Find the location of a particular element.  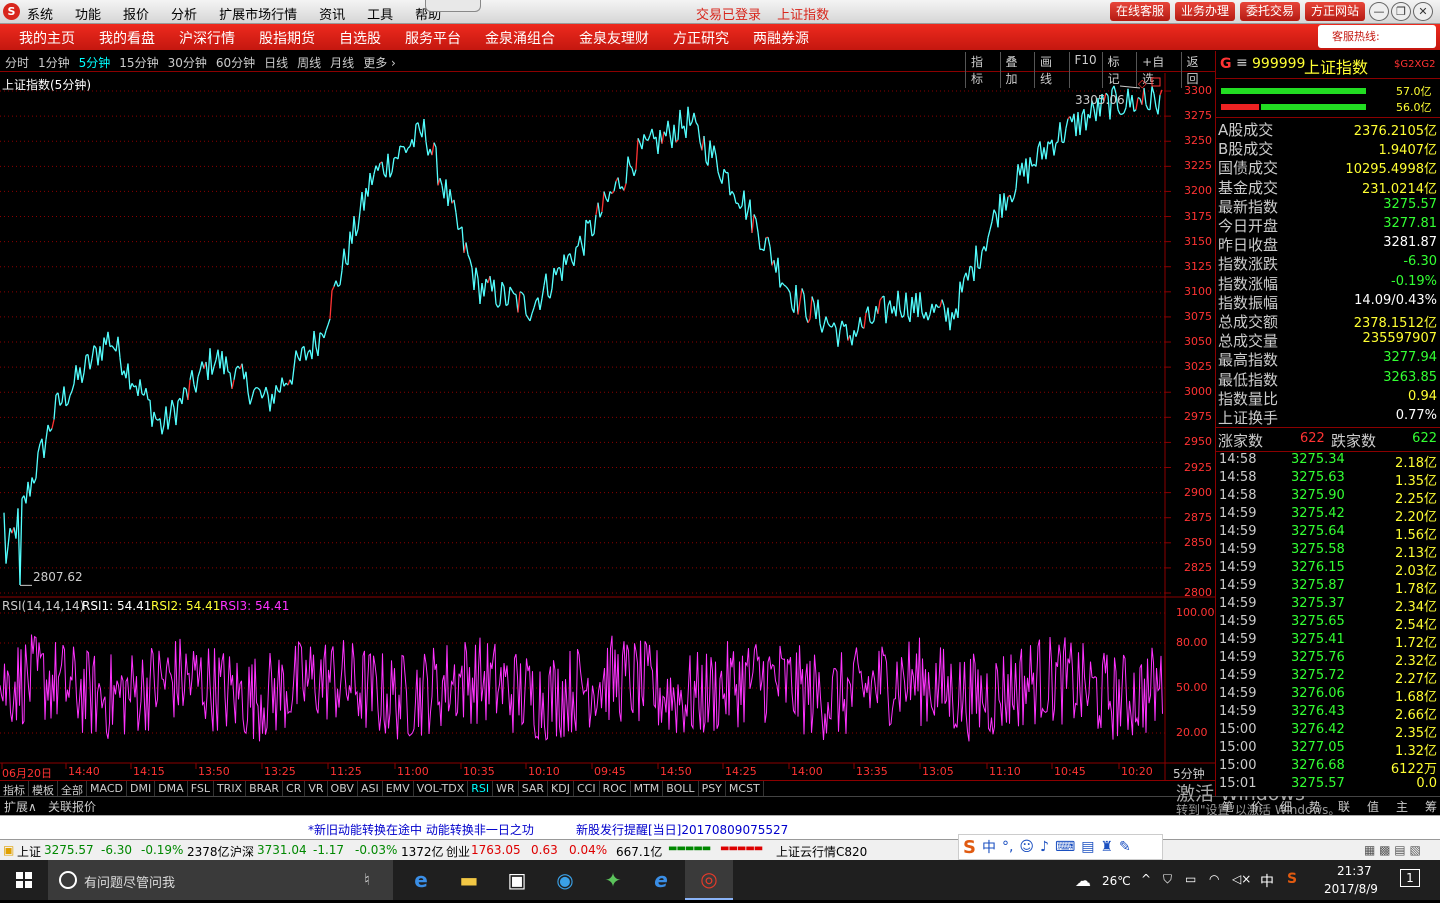

usb-icon: ▭ is located at coordinates (1190, 879).